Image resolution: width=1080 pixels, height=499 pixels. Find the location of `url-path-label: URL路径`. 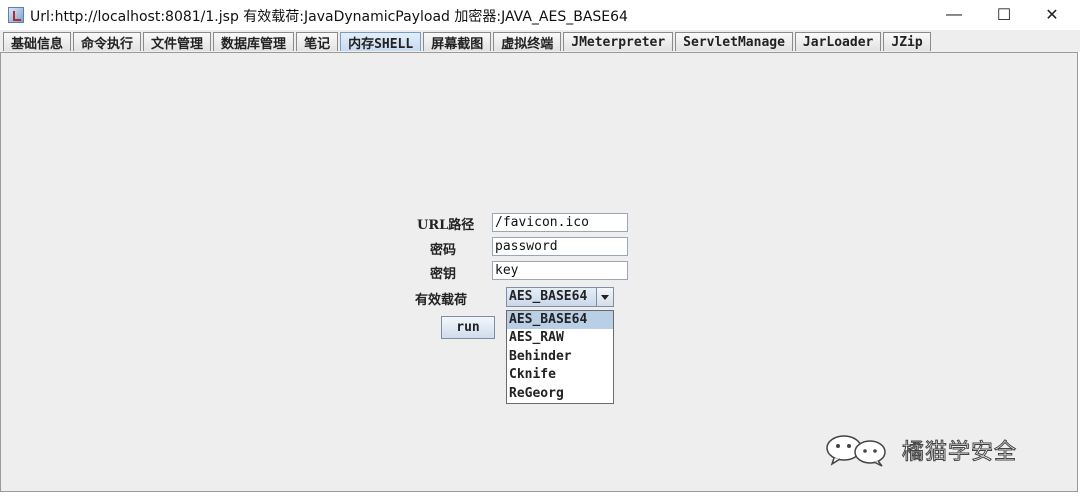

url-path-label: URL路径 is located at coordinates (446, 225).